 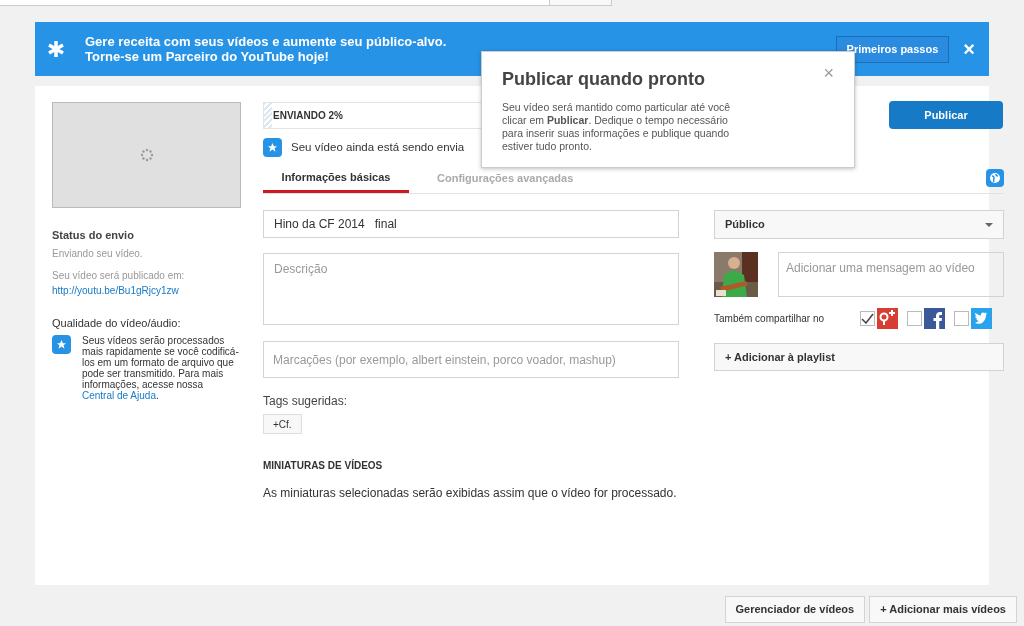 I want to click on popover-text: Seu vídeo será mantido como particular até você clicar em Publicar. Dedique o tempo necessário para inserir suas informações e publique quando estiver tudo pronto., so click(x=617, y=127).